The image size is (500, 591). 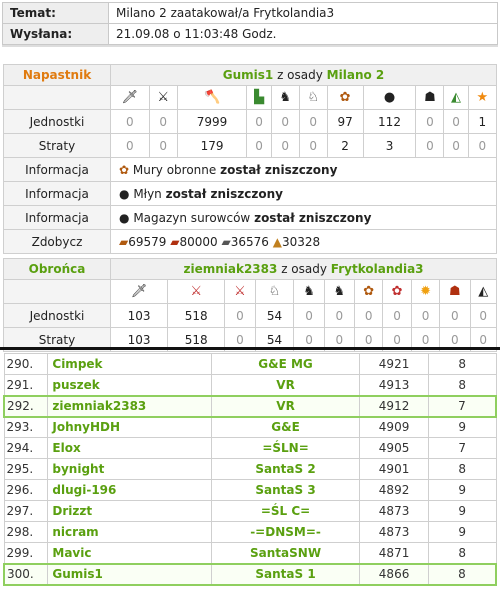 What do you see at coordinates (356, 75) in the screenshot?
I see `attacker-village-link: Milano 2` at bounding box center [356, 75].